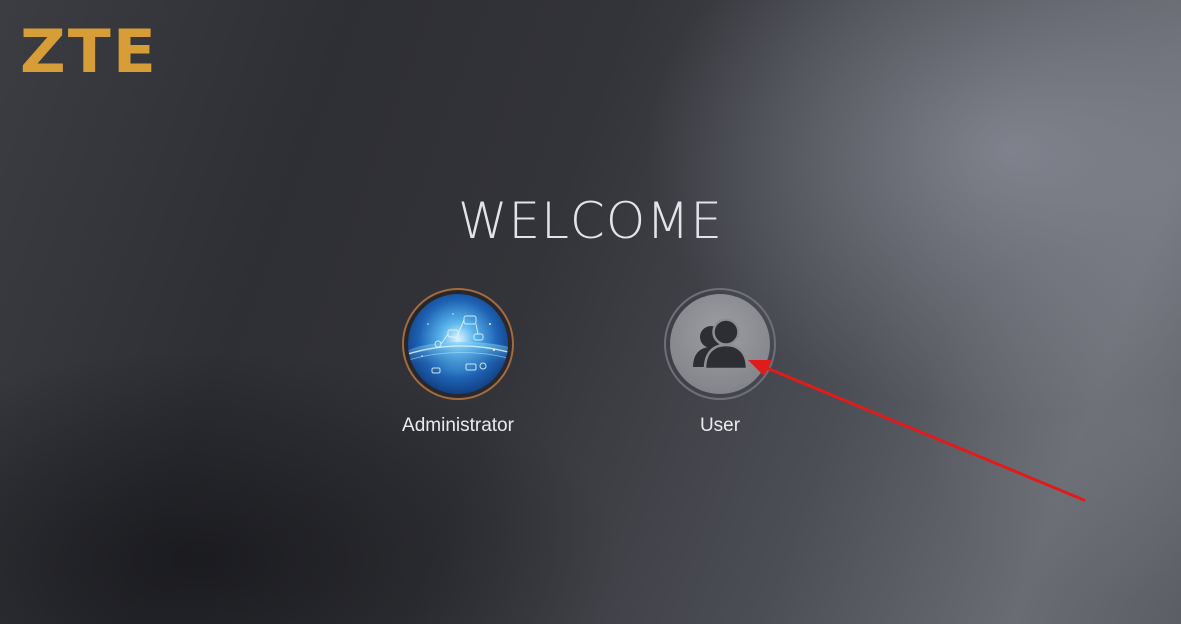 This screenshot has height=624, width=1181. I want to click on administrator-login-option: Administrator, so click(458, 362).